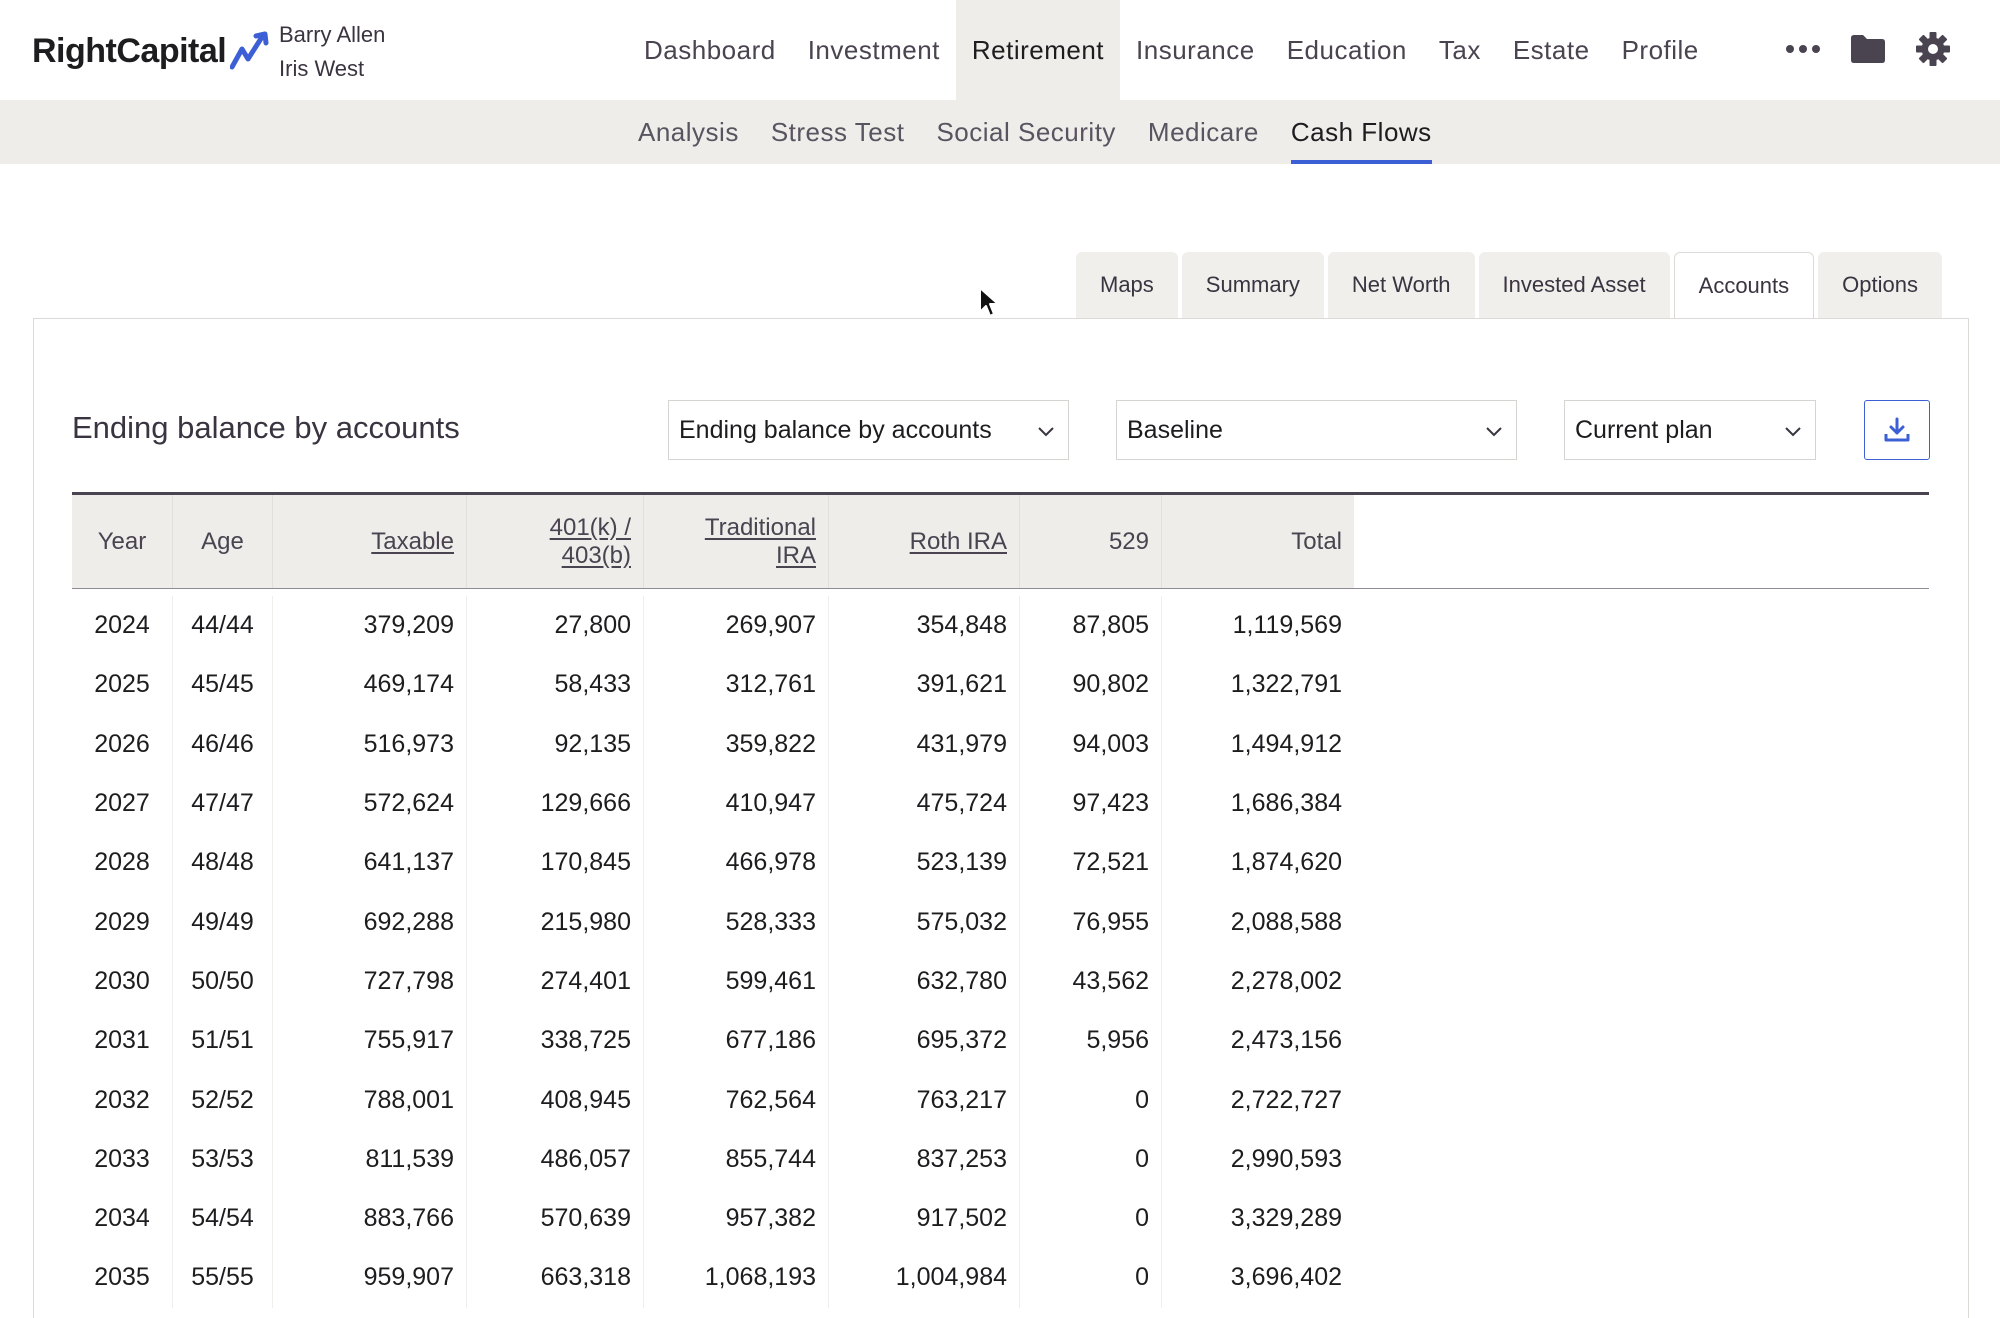  I want to click on col-age-label: Age, so click(222, 541).